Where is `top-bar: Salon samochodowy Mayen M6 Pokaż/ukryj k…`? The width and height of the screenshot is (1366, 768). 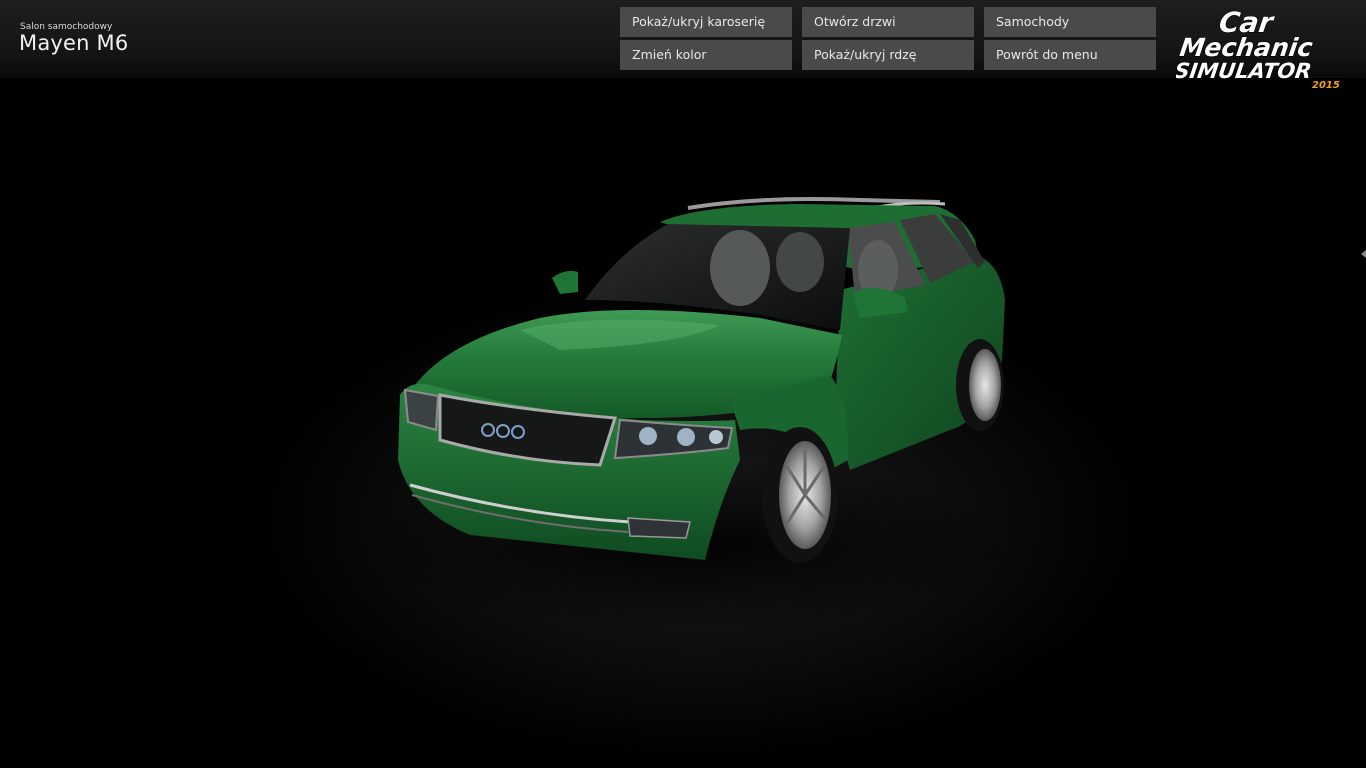
top-bar: Salon samochodowy Mayen M6 Pokaż/ukryj k… is located at coordinates (683, 39).